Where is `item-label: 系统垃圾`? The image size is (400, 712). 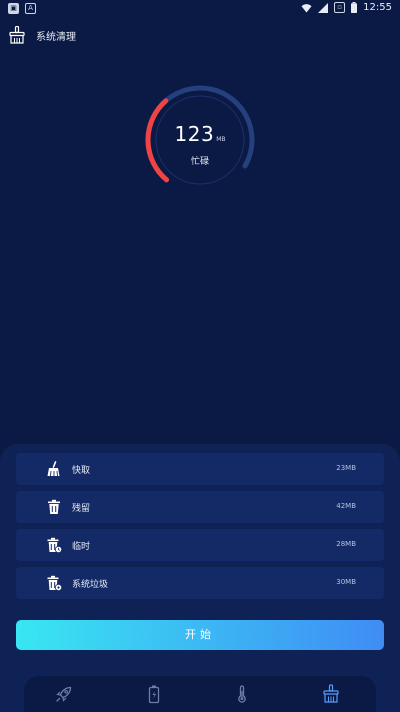 item-label: 系统垃圾 is located at coordinates (90, 585).